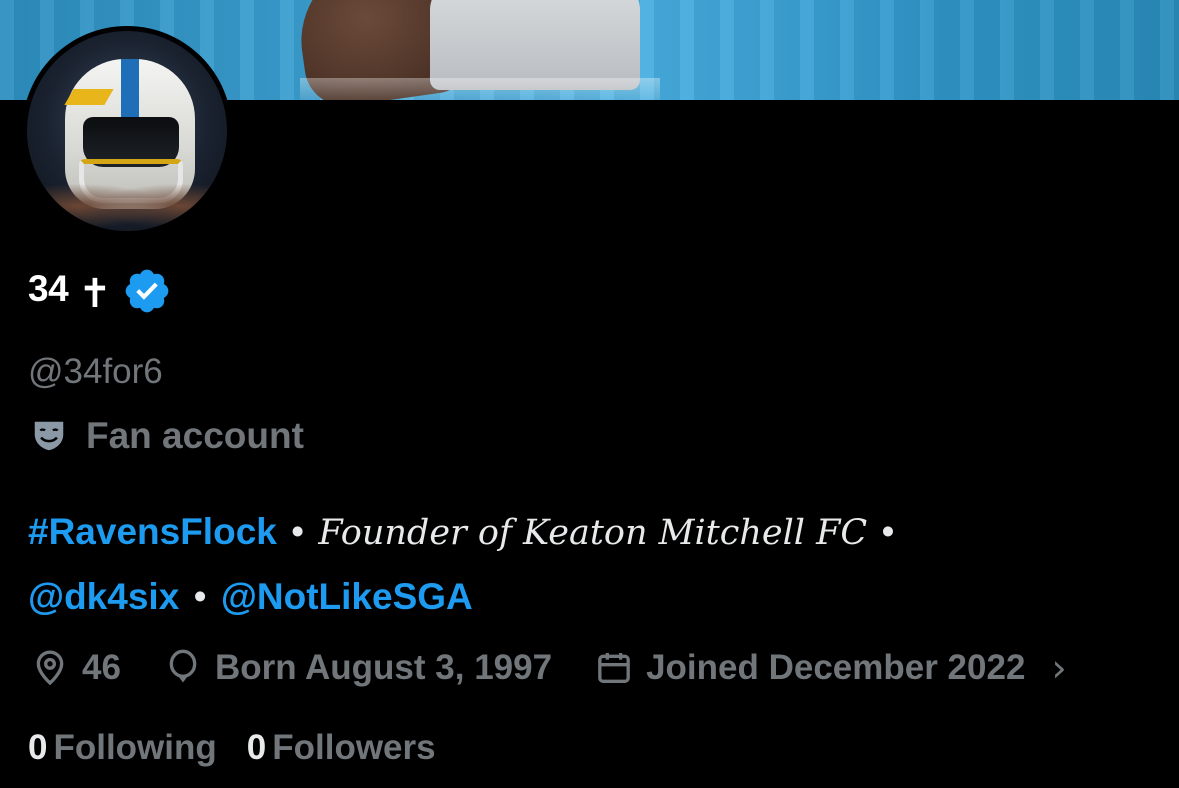  I want to click on follow-stats: 0 Following 0 Followers, so click(232, 748).